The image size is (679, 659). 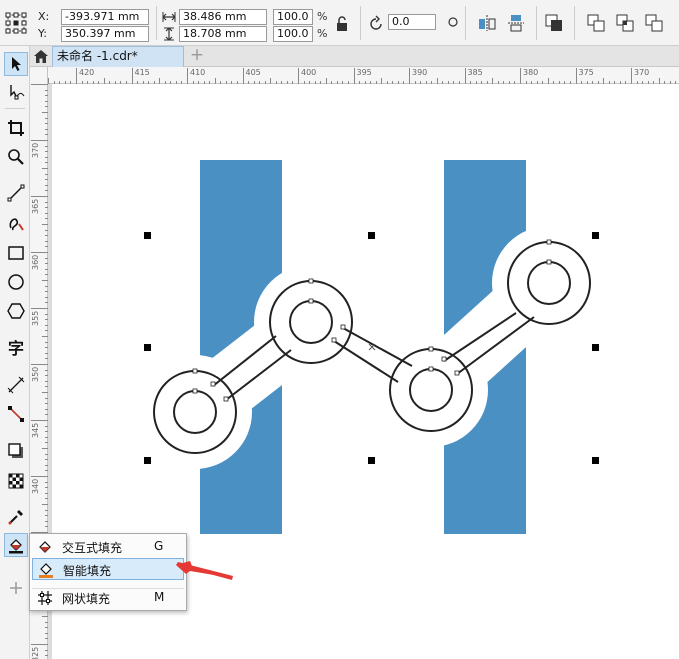 I want to click on text-tool-icon: 字, so click(x=16, y=347).